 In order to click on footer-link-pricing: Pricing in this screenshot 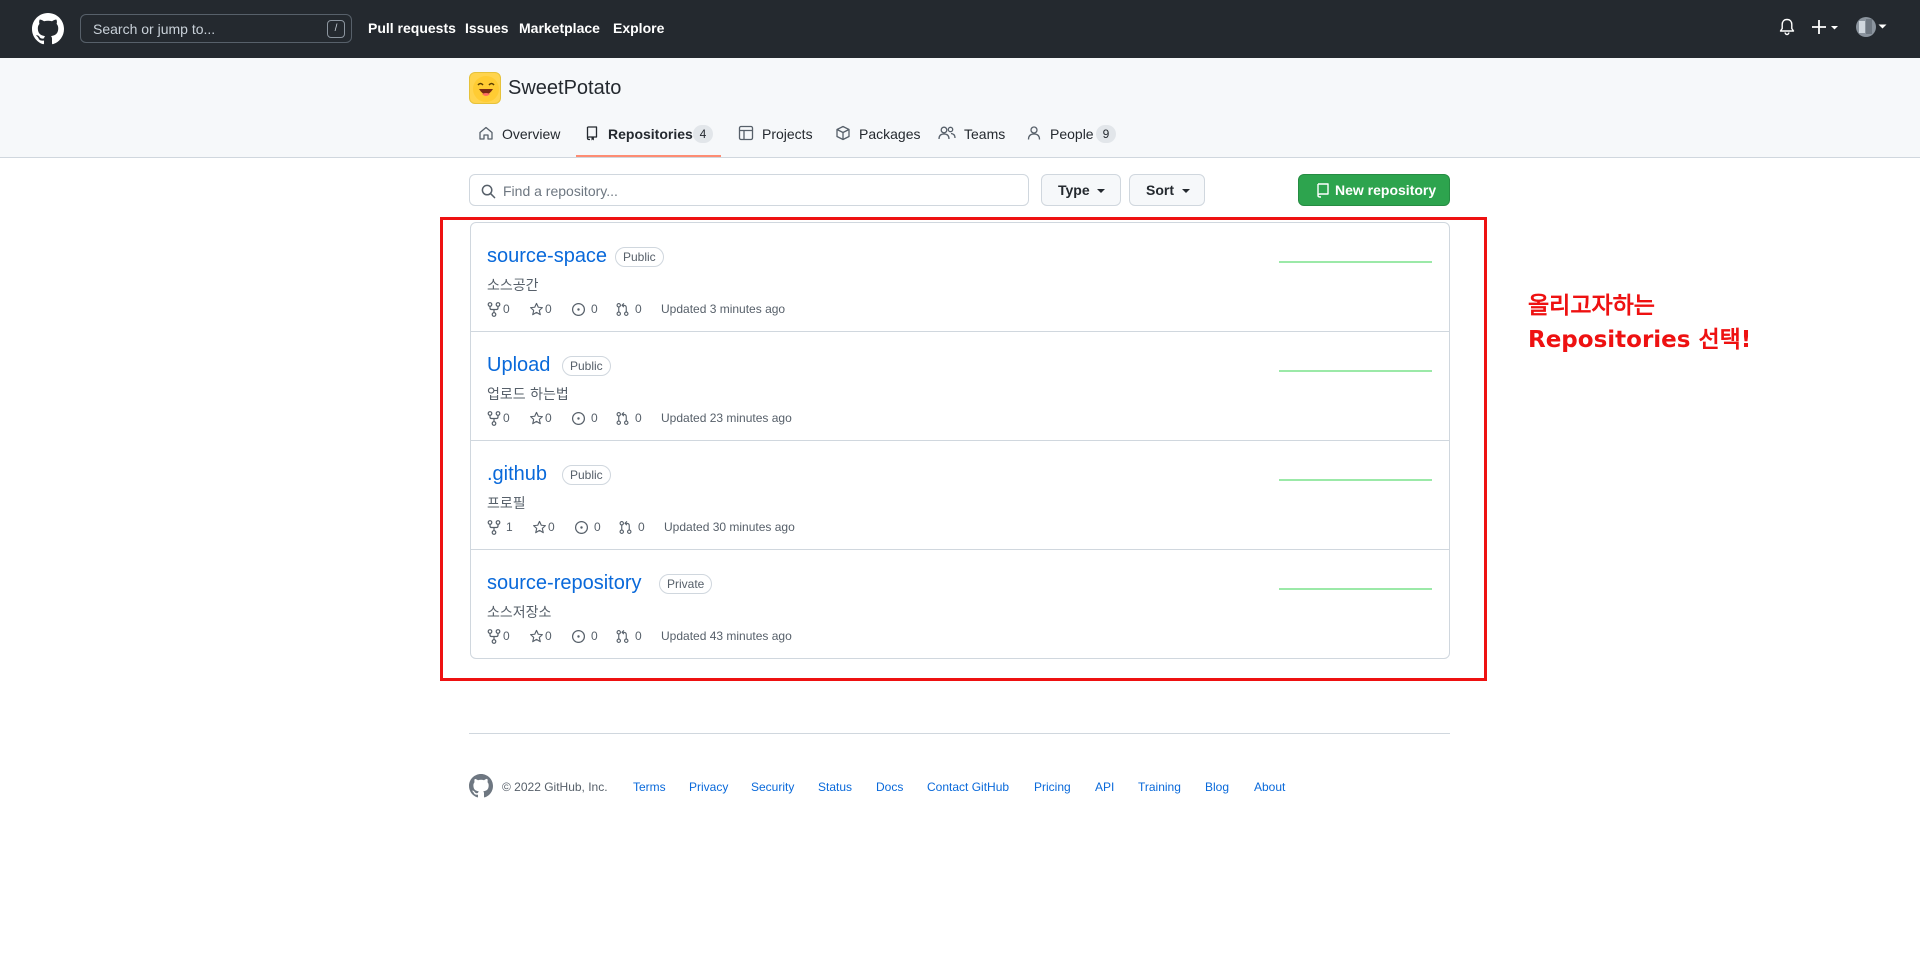, I will do `click(1052, 787)`.